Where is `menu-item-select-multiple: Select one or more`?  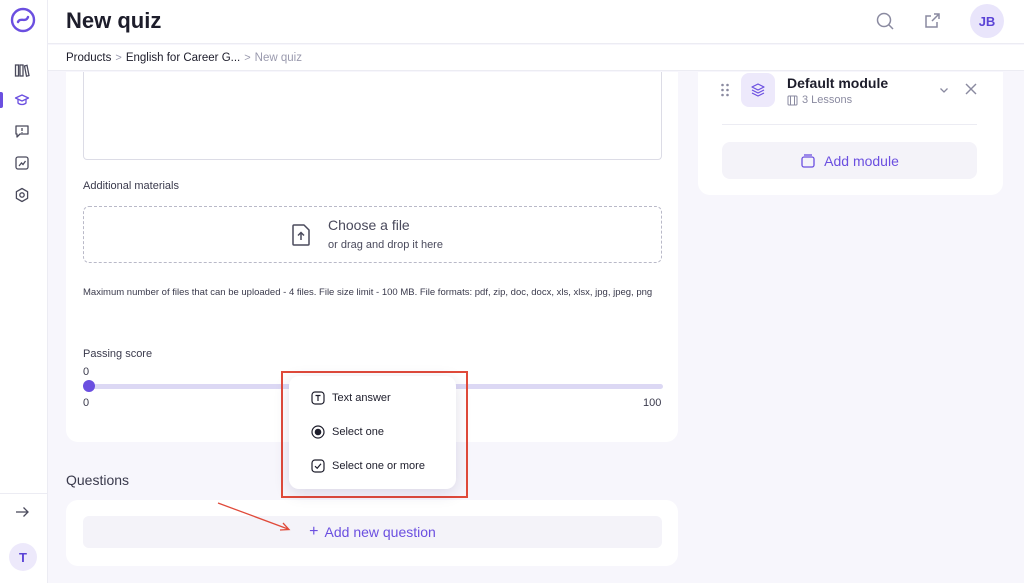 menu-item-select-multiple: Select one or more is located at coordinates (368, 466).